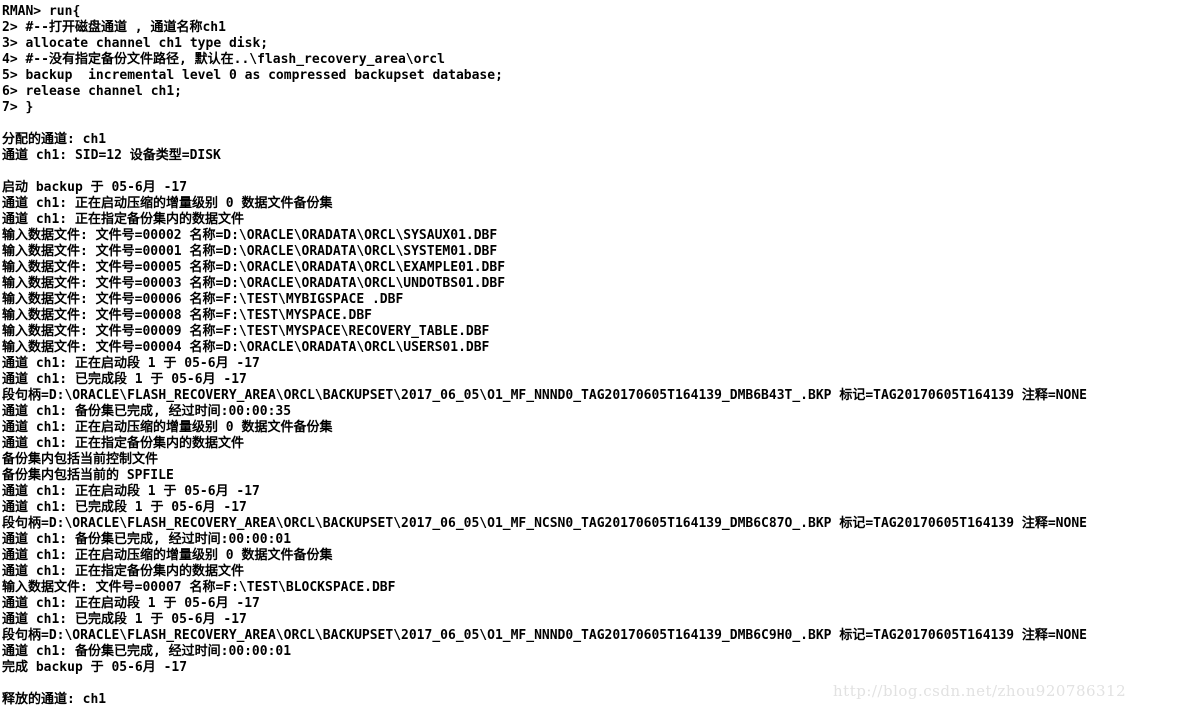 The height and width of the screenshot is (711, 1189). I want to click on console-line: 输入数据文件: 文件号=00008 名称=F:\TEST\MYSPACE.DBF, so click(187, 315).